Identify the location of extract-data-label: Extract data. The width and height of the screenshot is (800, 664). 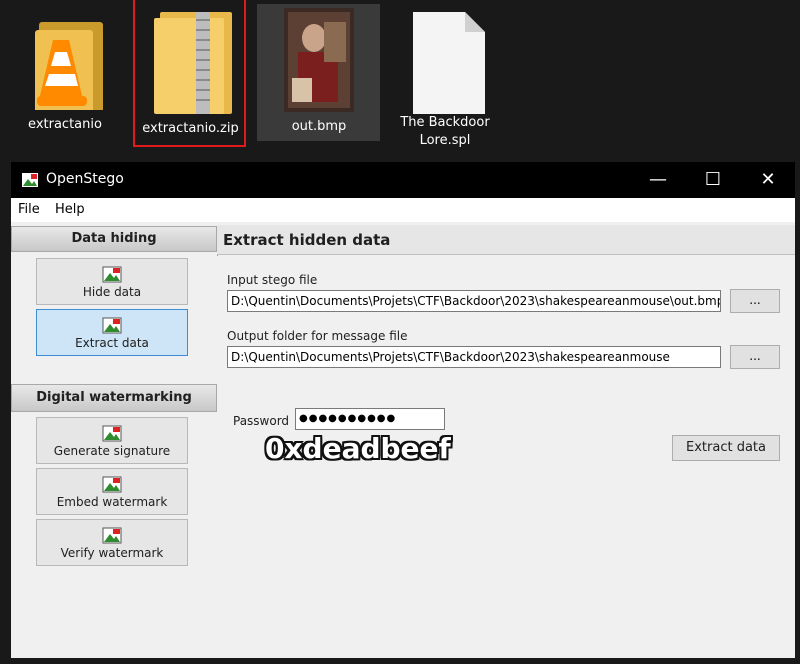
(112, 343).